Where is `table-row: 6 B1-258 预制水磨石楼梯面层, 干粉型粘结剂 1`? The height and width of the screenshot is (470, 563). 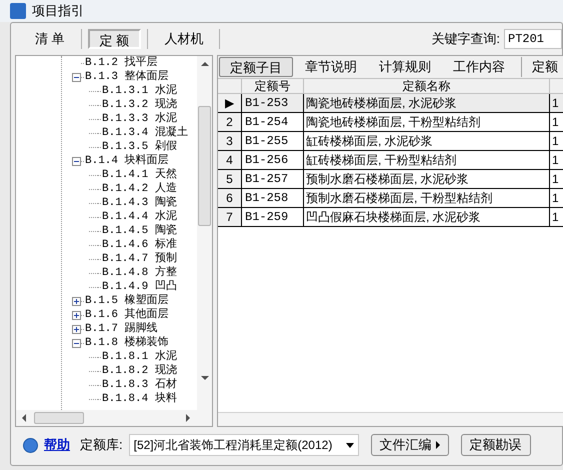 table-row: 6 B1-258 预制水磨石楼梯面层, 干粉型粘结剂 1 is located at coordinates (390, 198).